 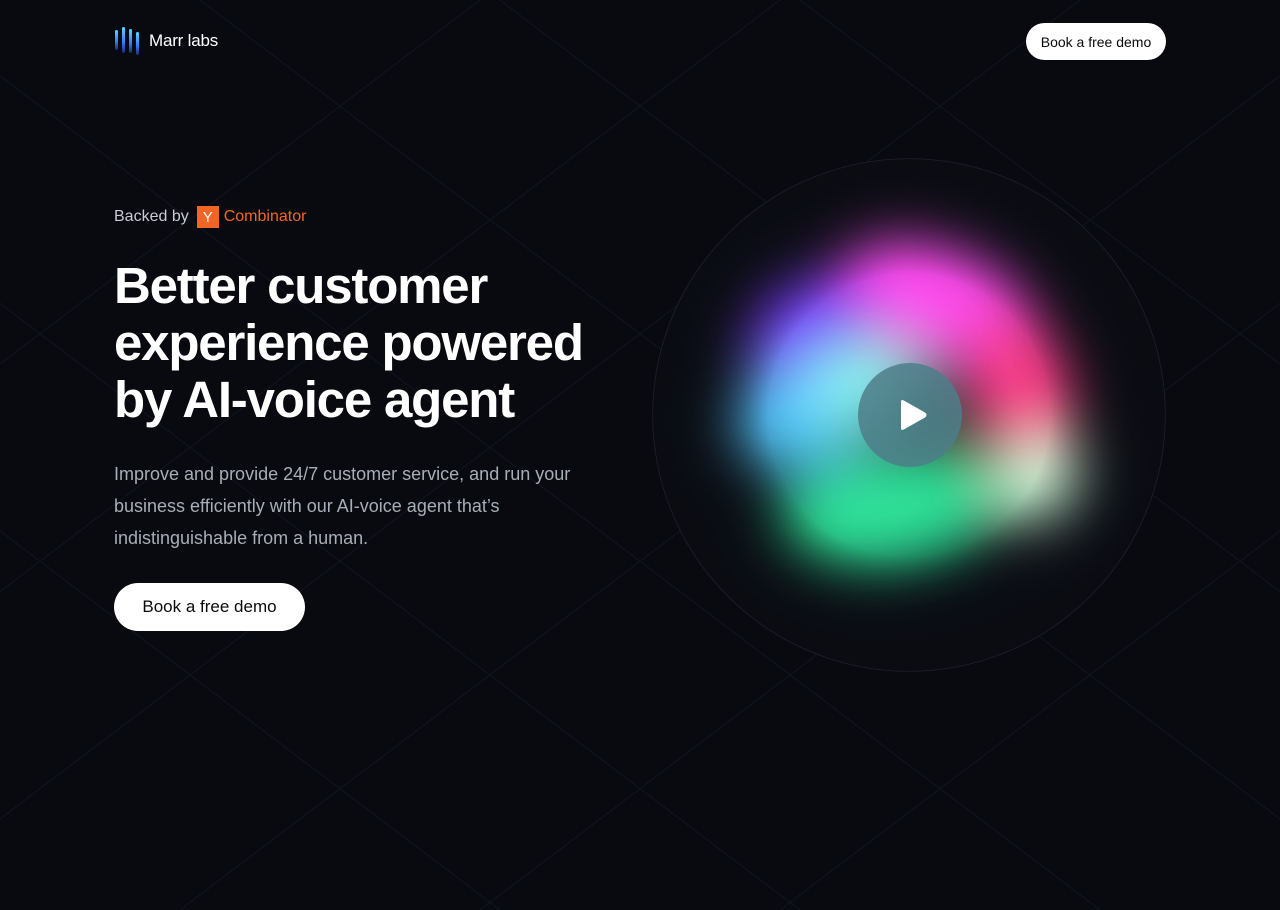 What do you see at coordinates (209, 607) in the screenshot?
I see `hero-book-demo-button: Book a free demo` at bounding box center [209, 607].